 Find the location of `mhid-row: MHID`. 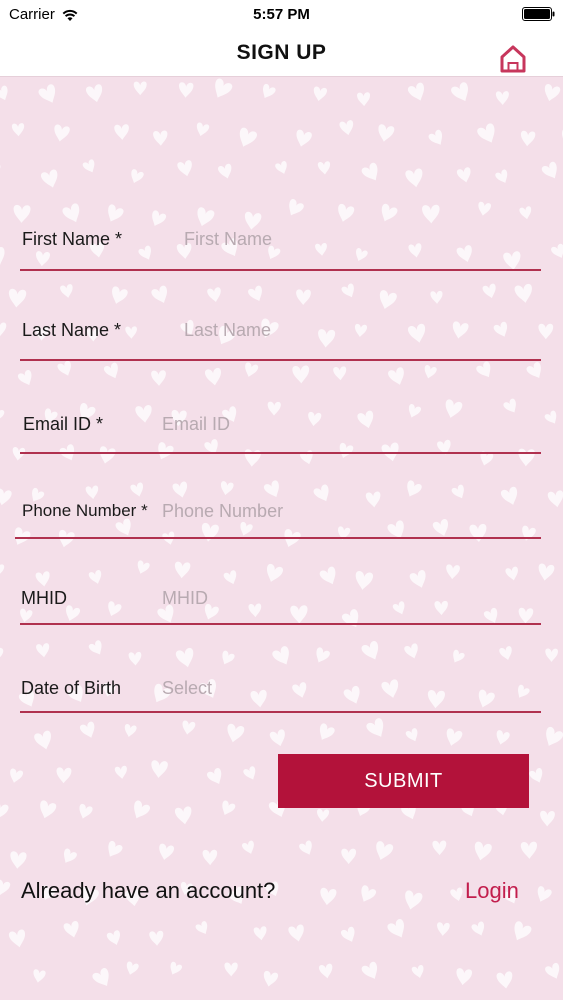

mhid-row: MHID is located at coordinates (281, 598).